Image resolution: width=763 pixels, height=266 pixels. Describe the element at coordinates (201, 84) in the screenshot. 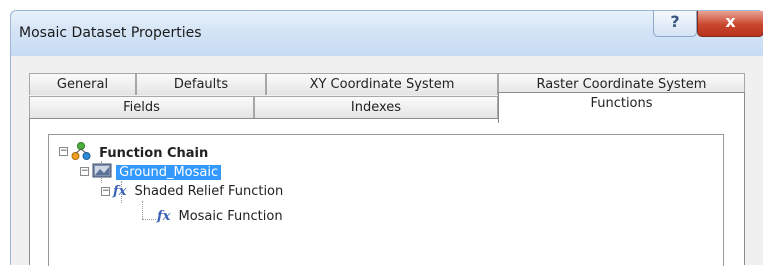

I see `tab-defaults: Defaults` at that location.